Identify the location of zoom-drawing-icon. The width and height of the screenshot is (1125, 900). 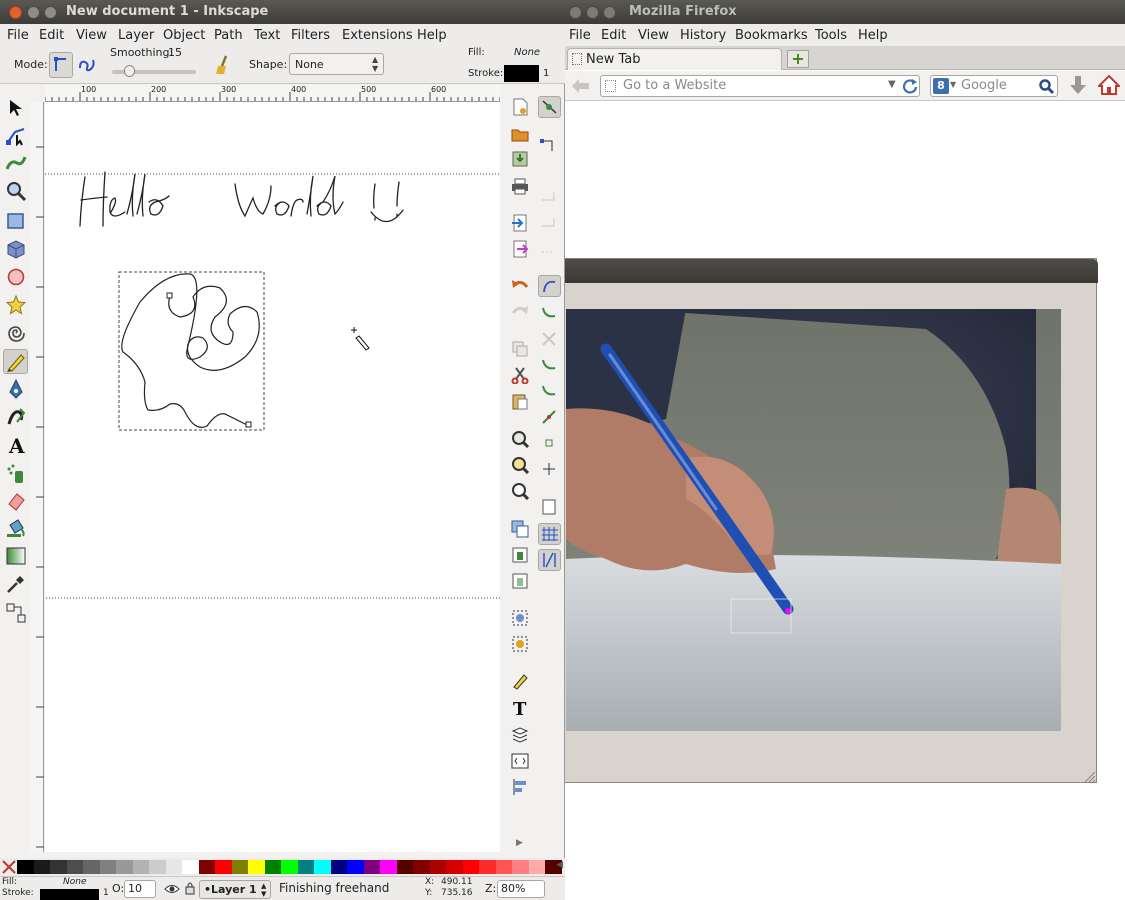
(520, 465).